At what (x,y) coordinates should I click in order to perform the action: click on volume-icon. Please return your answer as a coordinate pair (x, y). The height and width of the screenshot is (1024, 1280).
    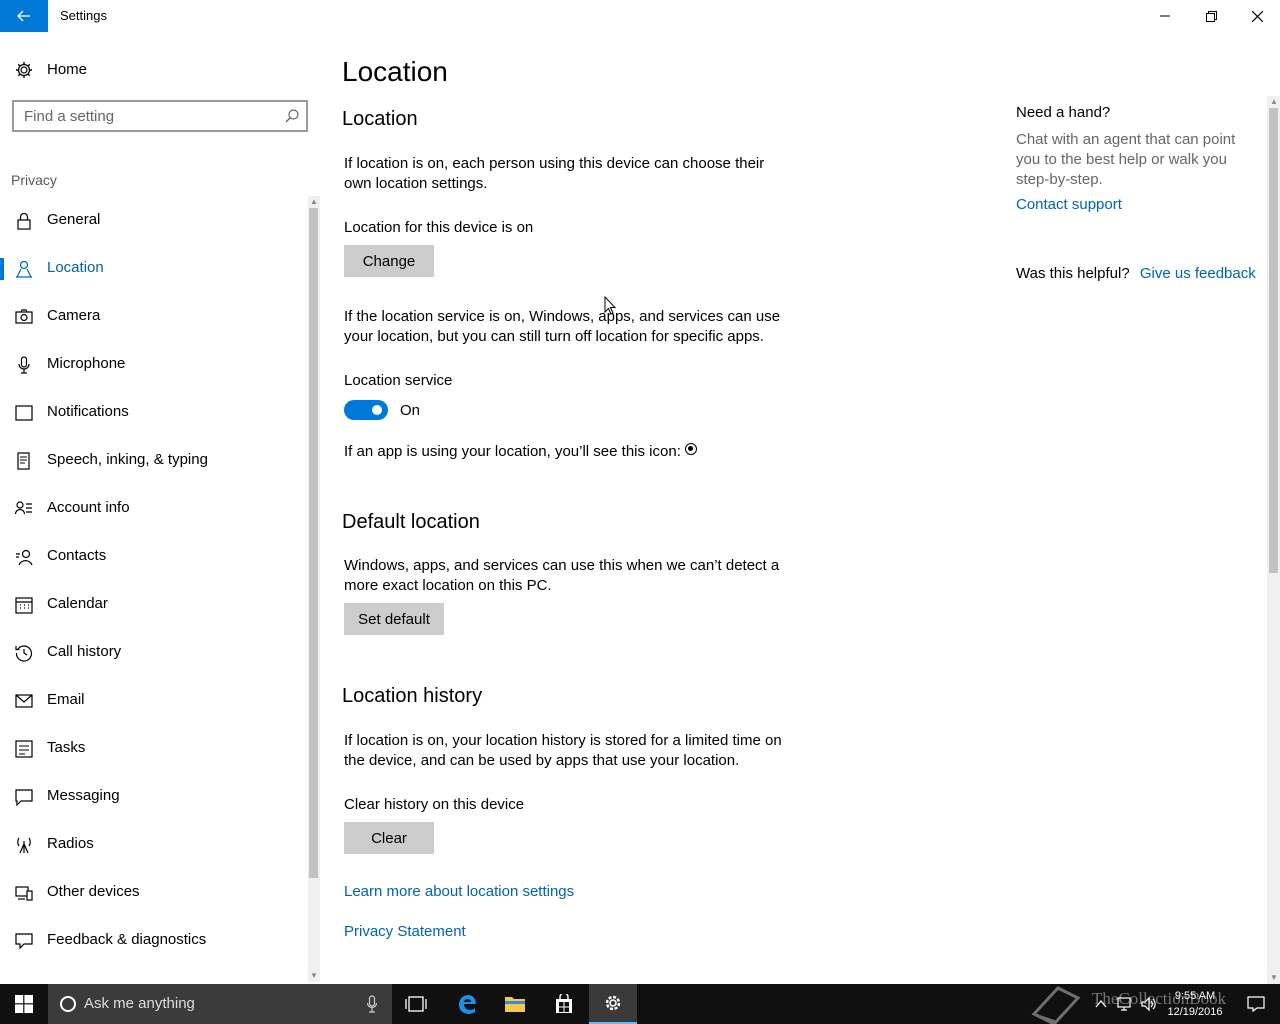
    Looking at the image, I should click on (1149, 1004).